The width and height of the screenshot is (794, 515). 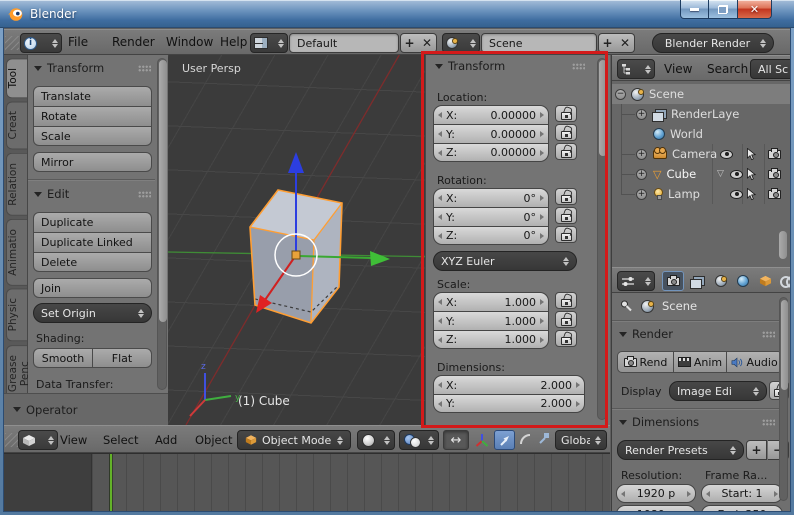 I want to click on manipulator-toggle-button: ↔, so click(x=456, y=440).